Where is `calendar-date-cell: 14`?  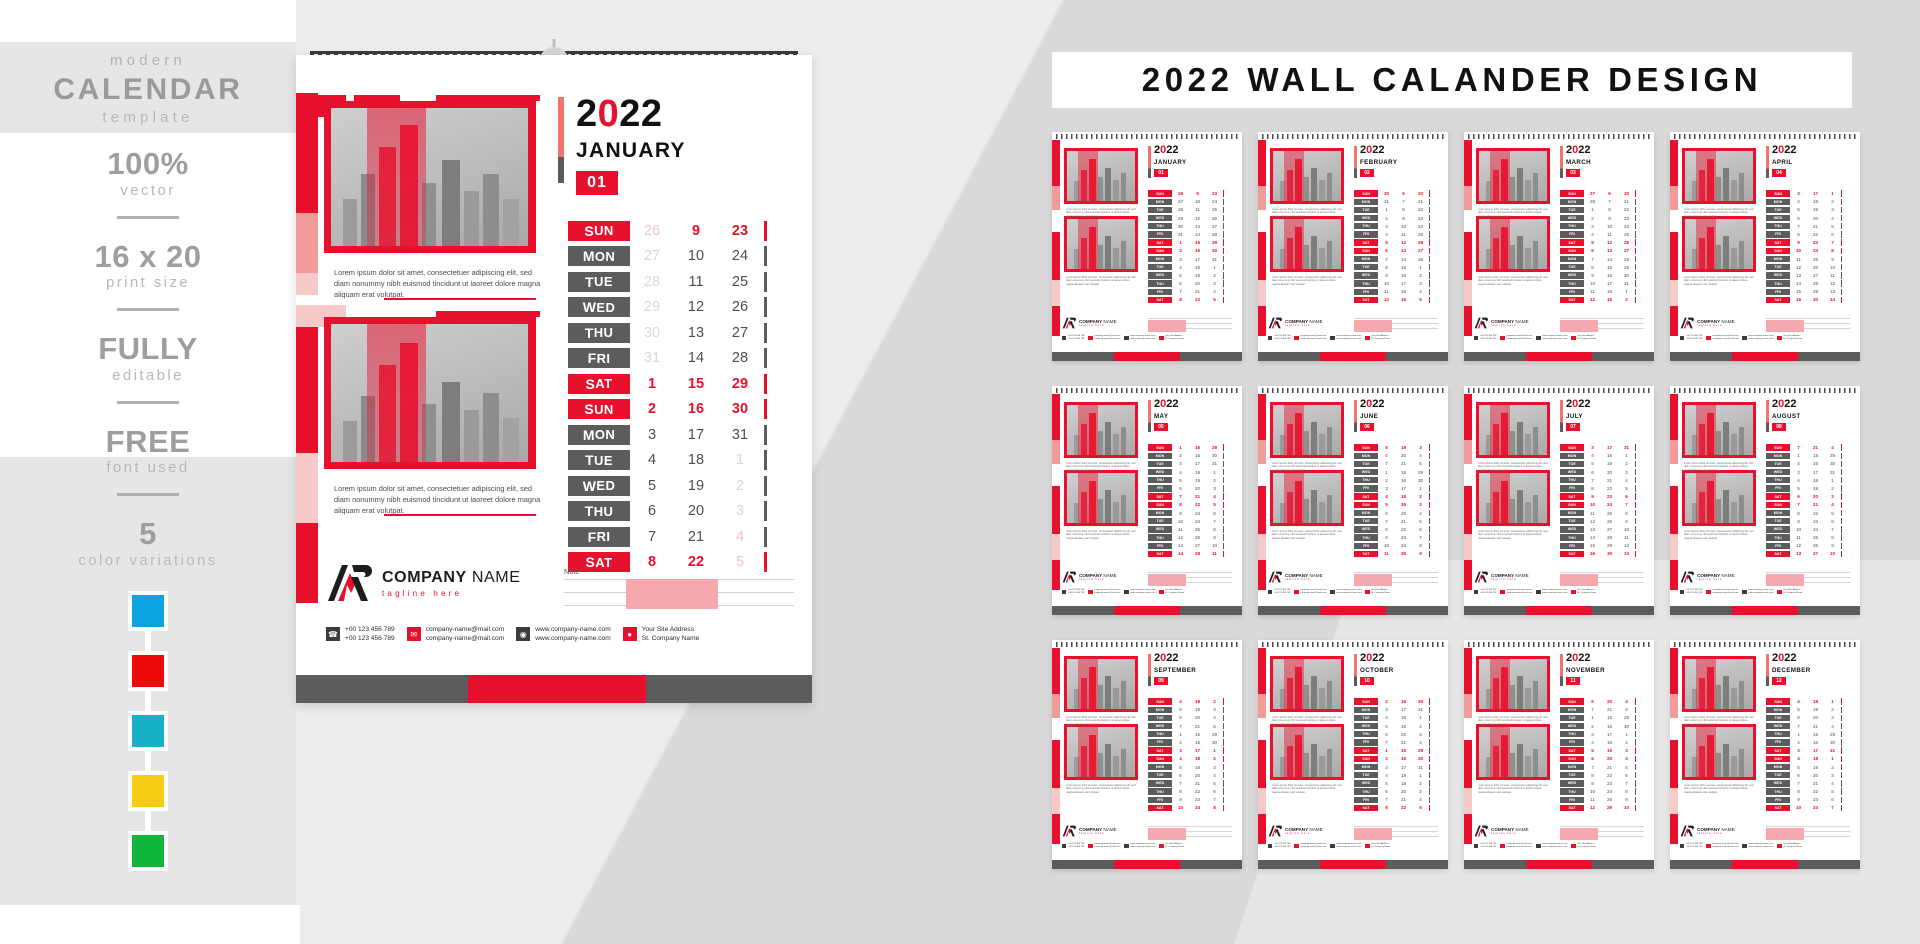 calendar-date-cell: 14 is located at coordinates (696, 358).